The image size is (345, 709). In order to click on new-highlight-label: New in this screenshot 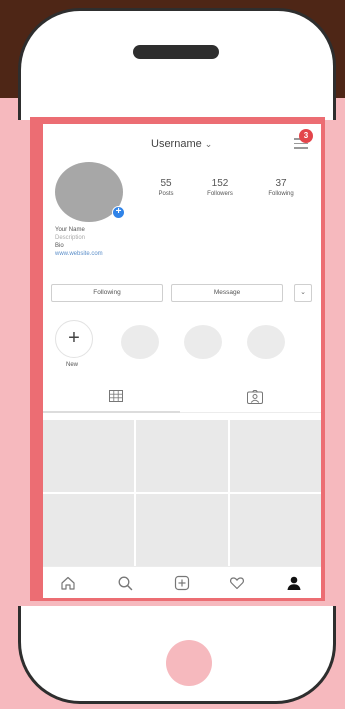, I will do `click(72, 365)`.